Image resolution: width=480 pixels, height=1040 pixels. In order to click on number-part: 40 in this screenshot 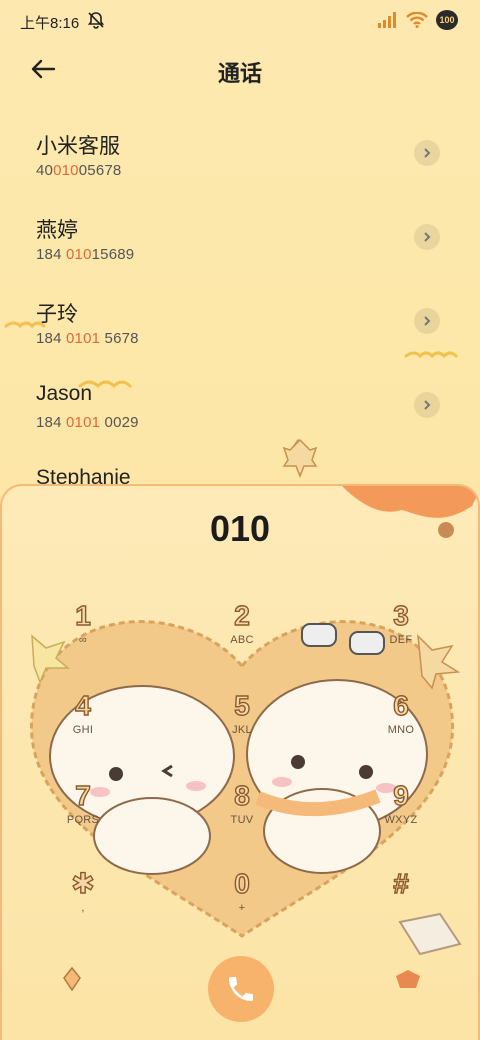, I will do `click(45, 170)`.